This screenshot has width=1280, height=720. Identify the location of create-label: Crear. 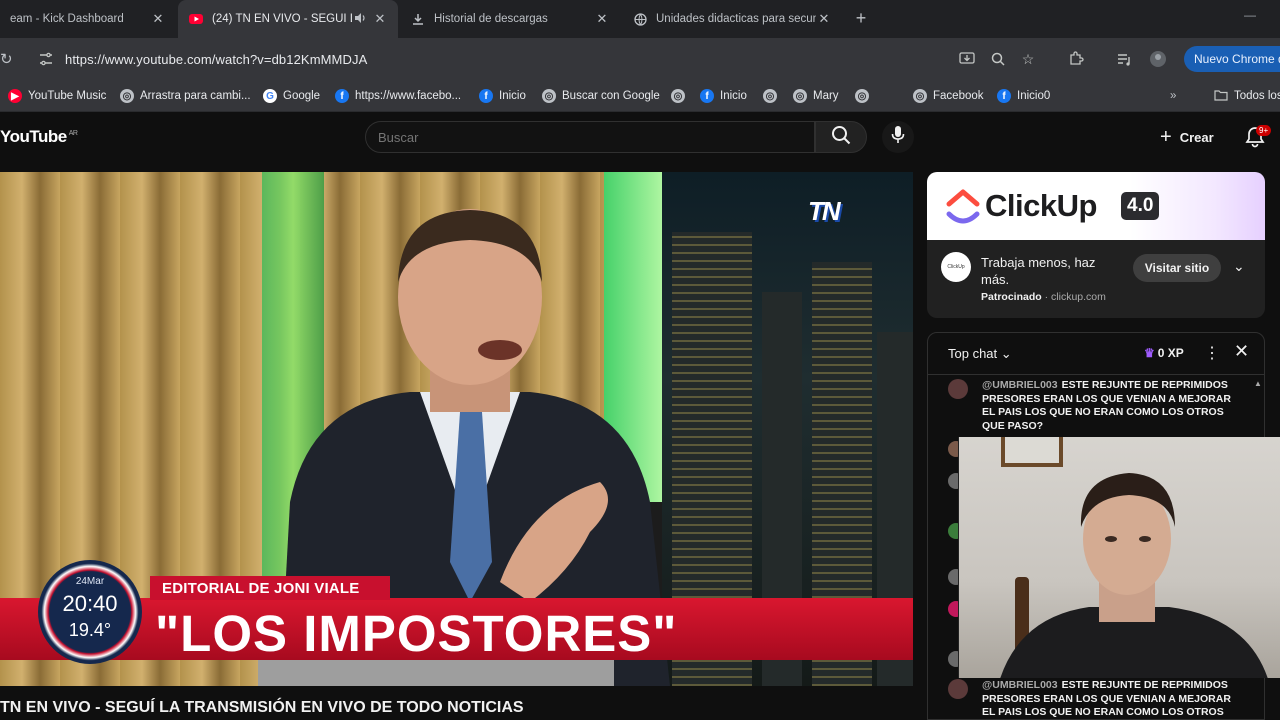
(1196, 137).